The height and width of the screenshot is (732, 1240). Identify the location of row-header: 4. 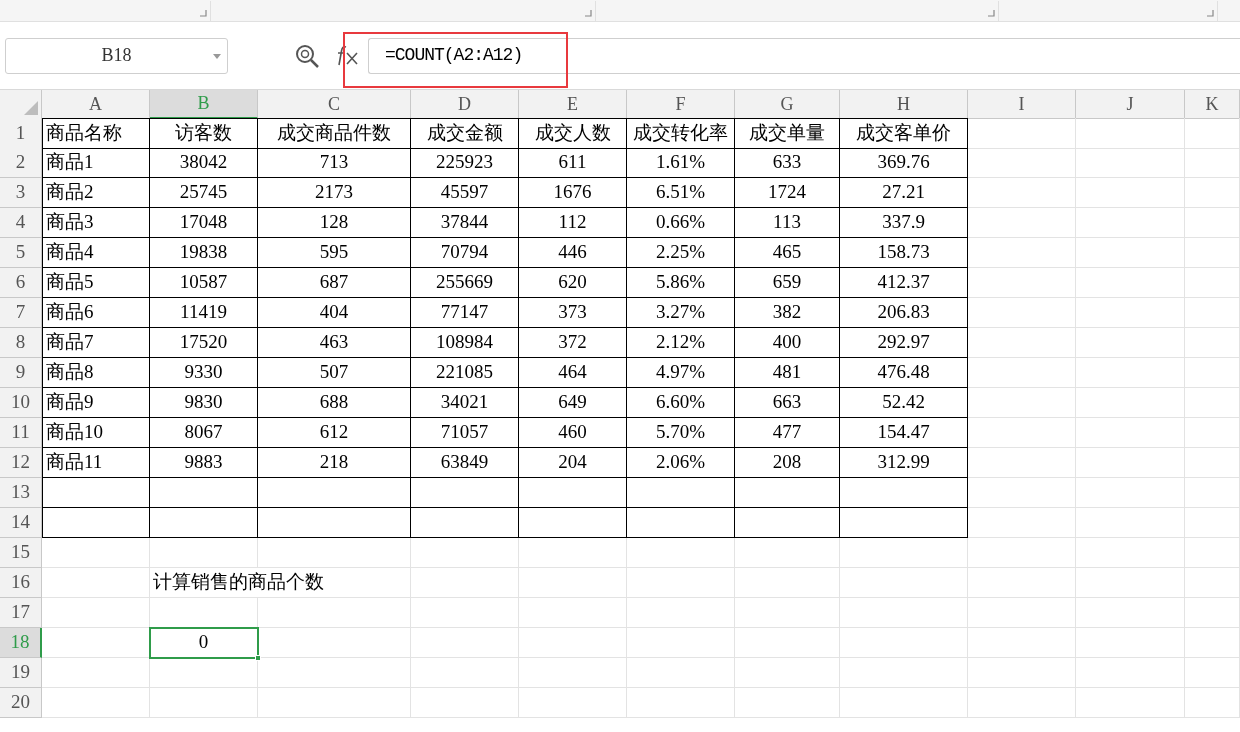
(21, 223).